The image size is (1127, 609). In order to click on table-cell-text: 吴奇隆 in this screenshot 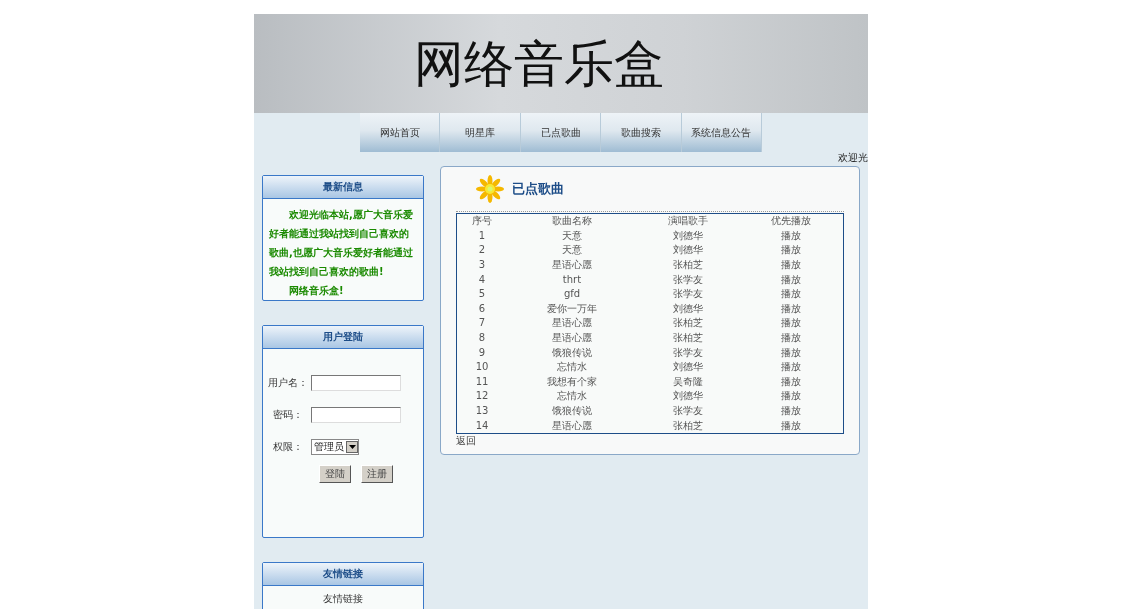, I will do `click(688, 381)`.